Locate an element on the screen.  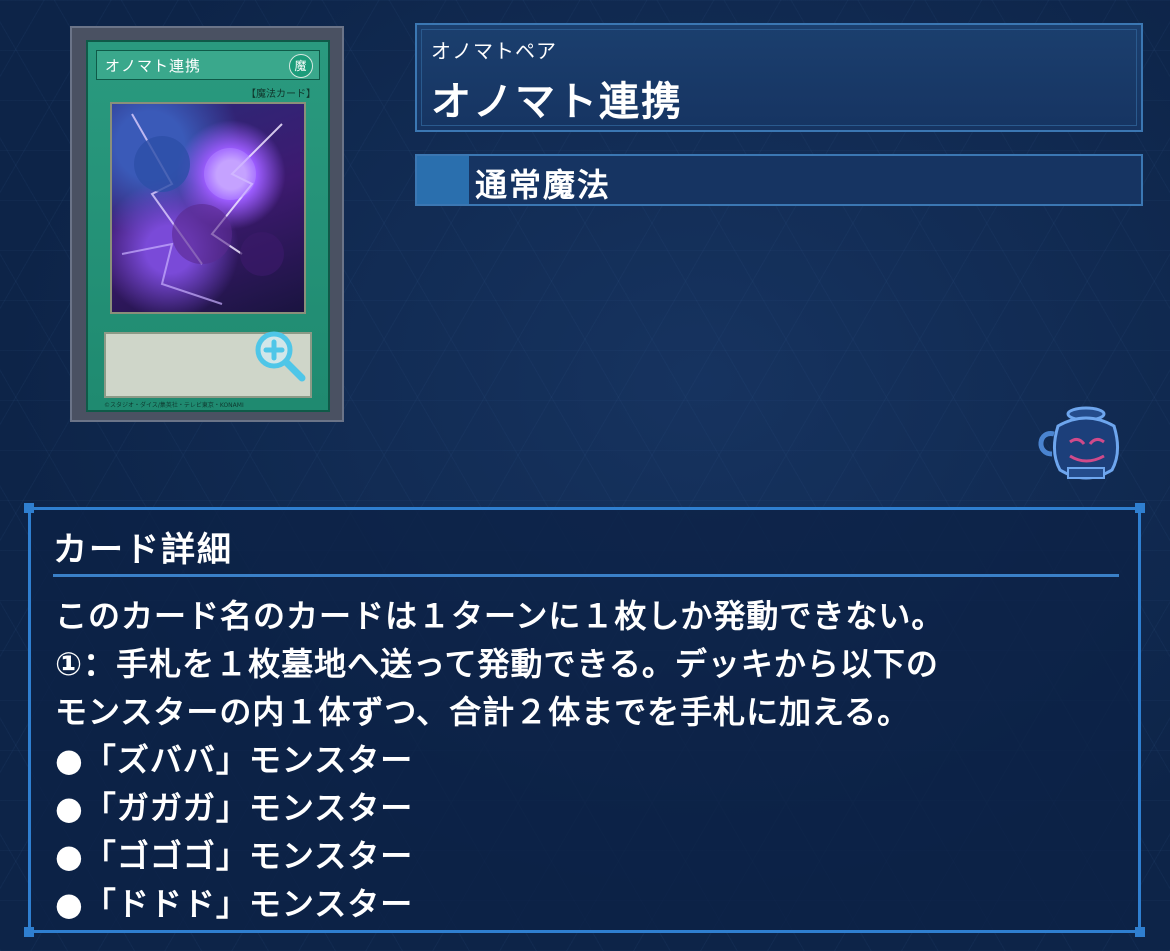
card-detail-header: カード詳細 is located at coordinates (143, 550).